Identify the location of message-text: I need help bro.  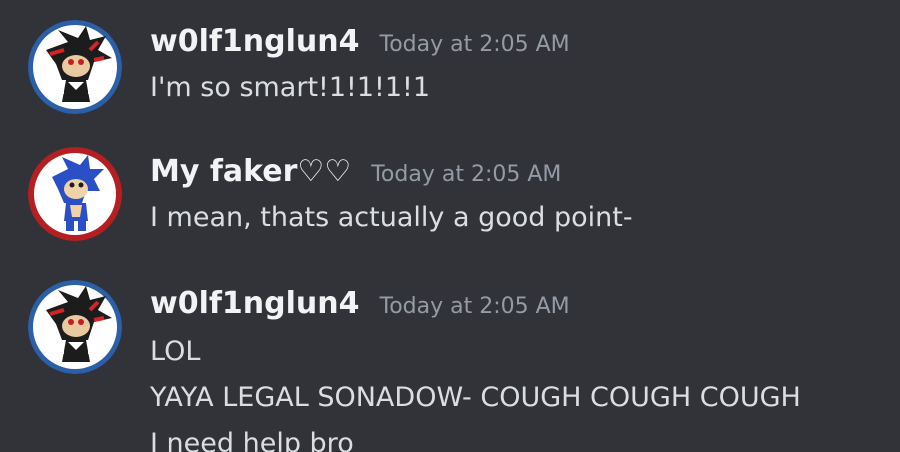
(252, 440).